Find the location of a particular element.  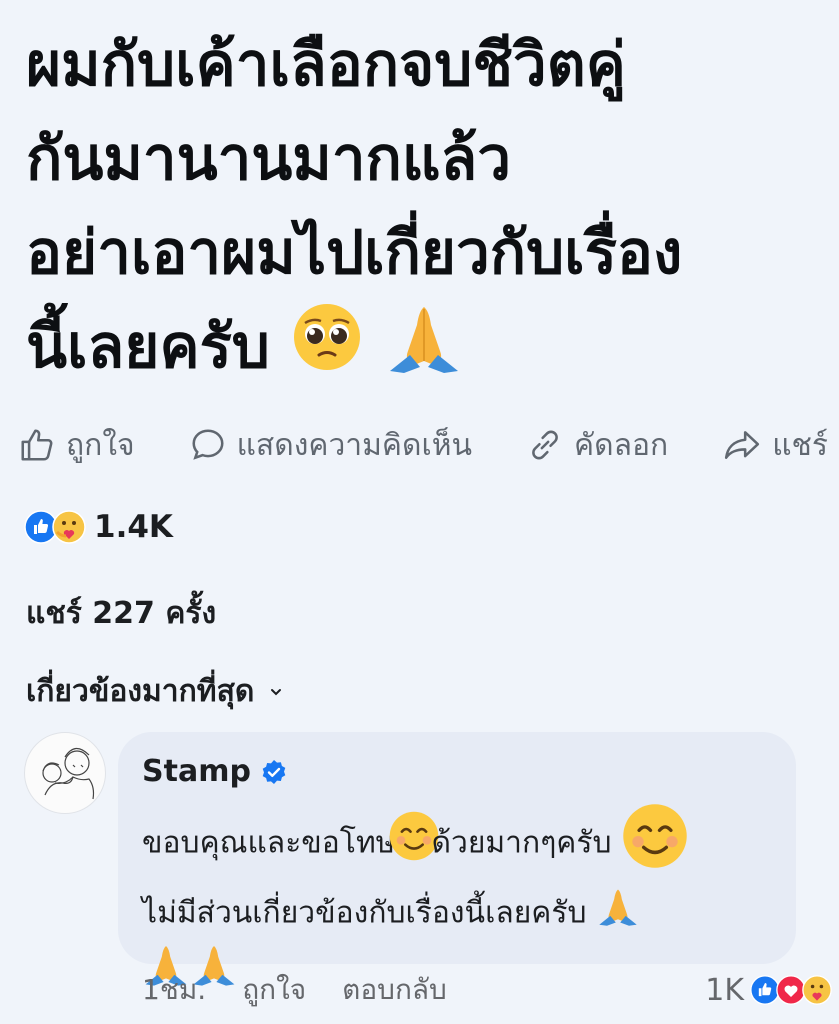

post-actions-bar: ถูกใจ แสดงความคิดเห็น คัดลอก แชร์ is located at coordinates (423, 445).